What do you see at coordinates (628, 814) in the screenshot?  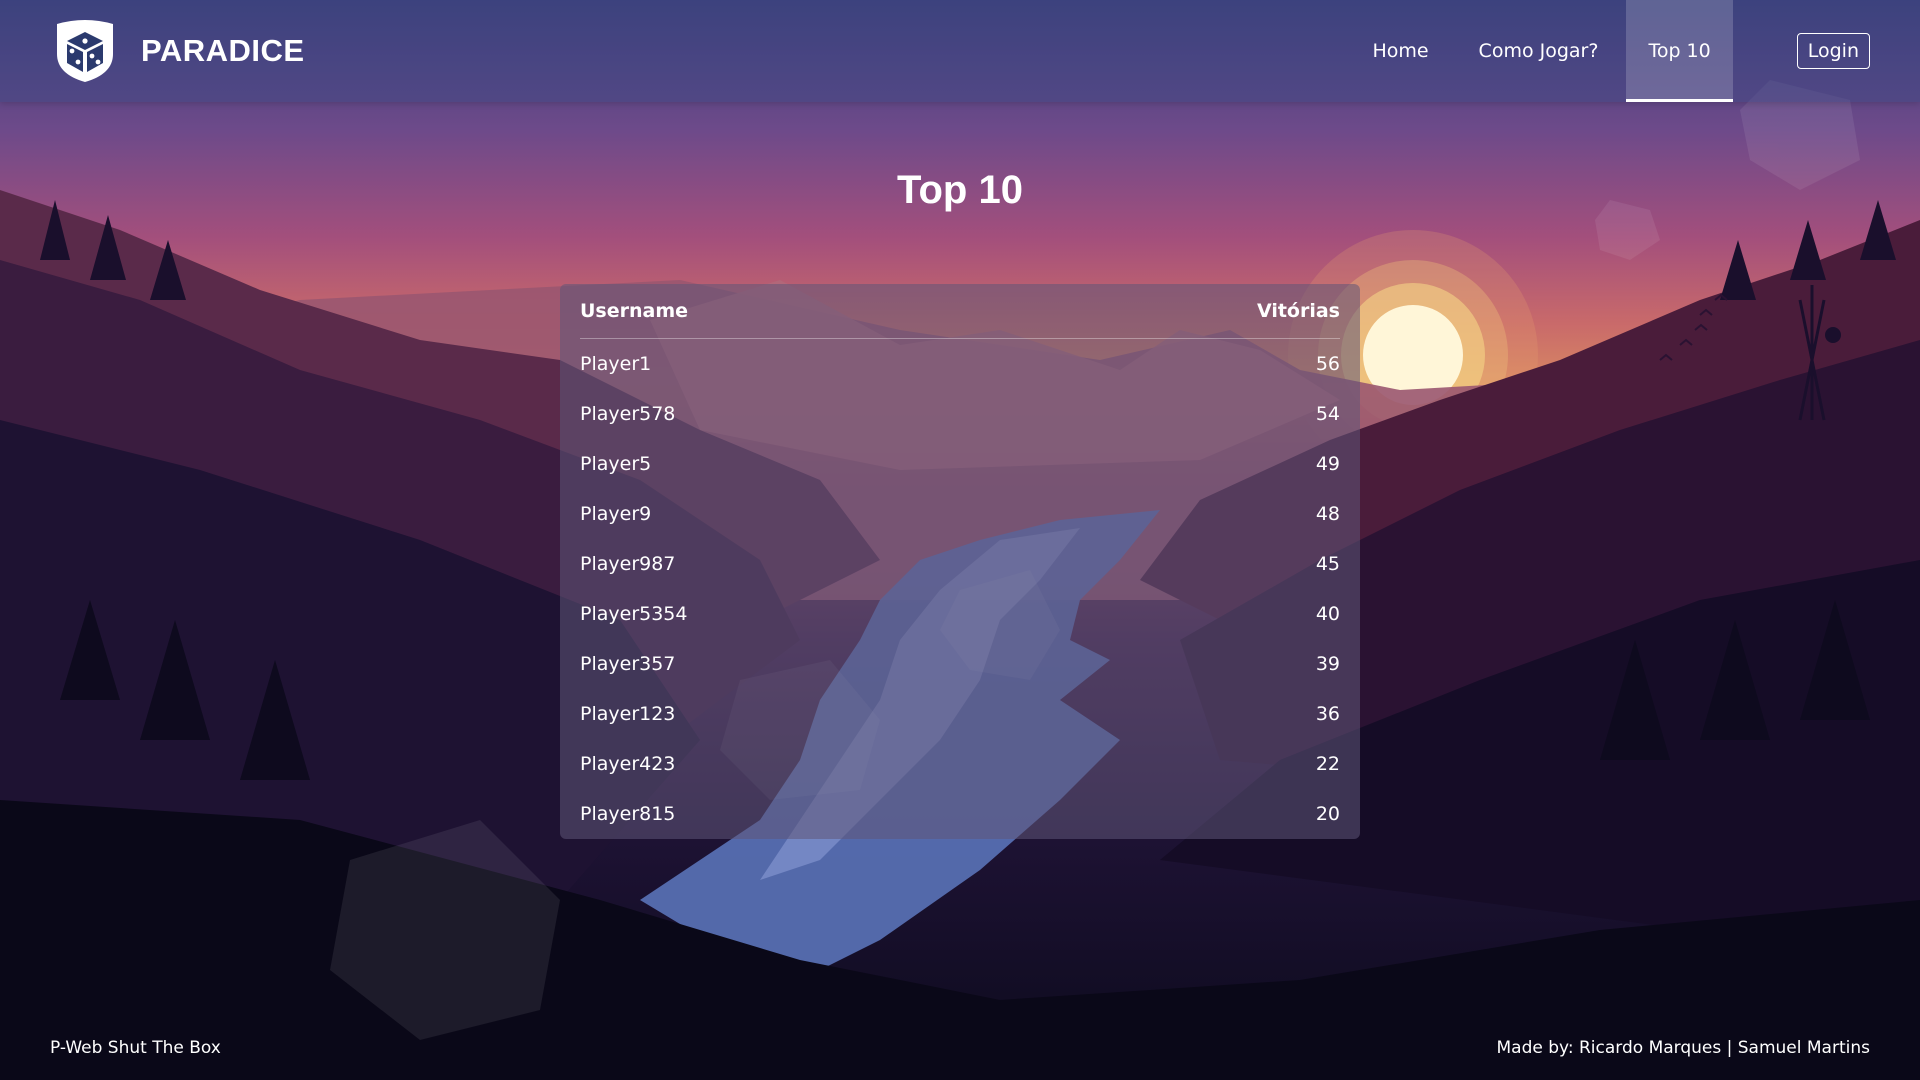 I see `row-username: Player815` at bounding box center [628, 814].